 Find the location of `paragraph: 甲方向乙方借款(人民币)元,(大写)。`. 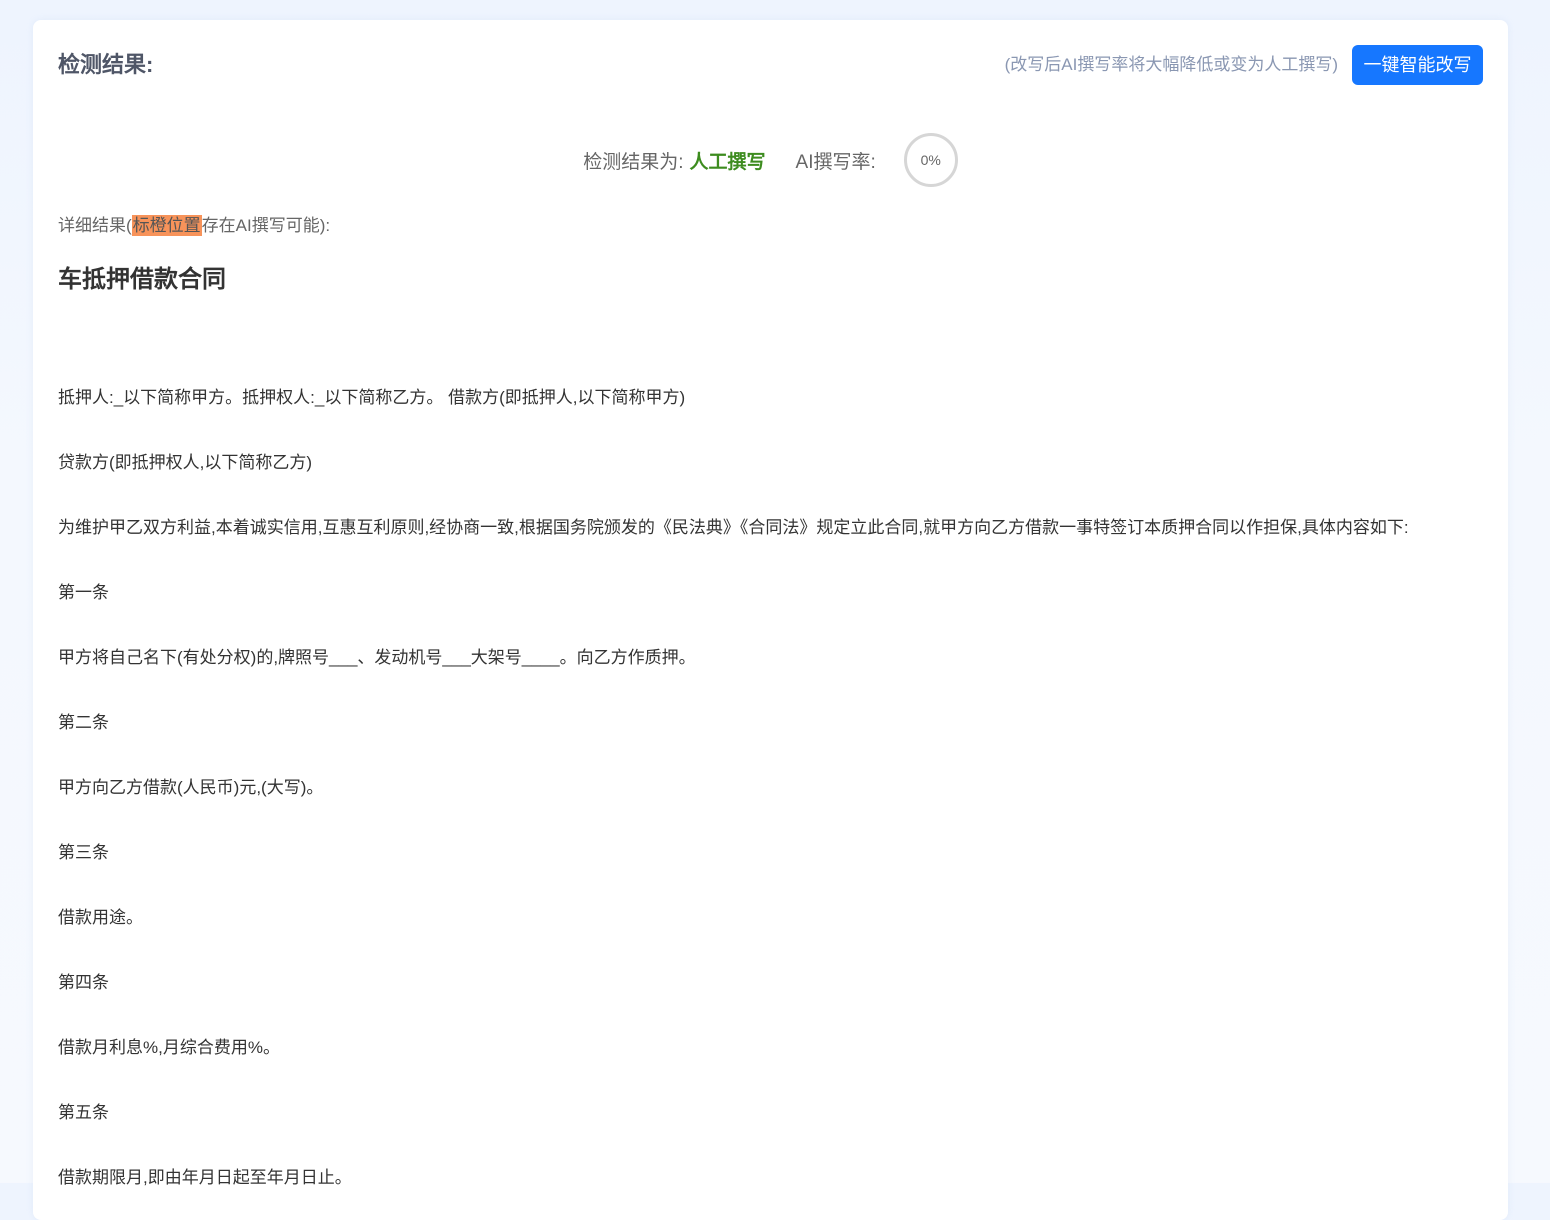

paragraph: 甲方向乙方借款(人民币)元,(大写)。 is located at coordinates (191, 787).